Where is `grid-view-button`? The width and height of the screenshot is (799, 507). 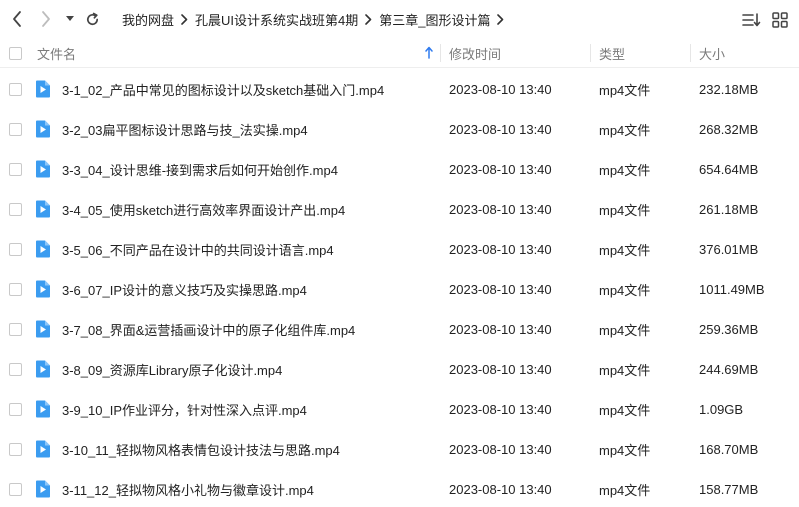 grid-view-button is located at coordinates (780, 20).